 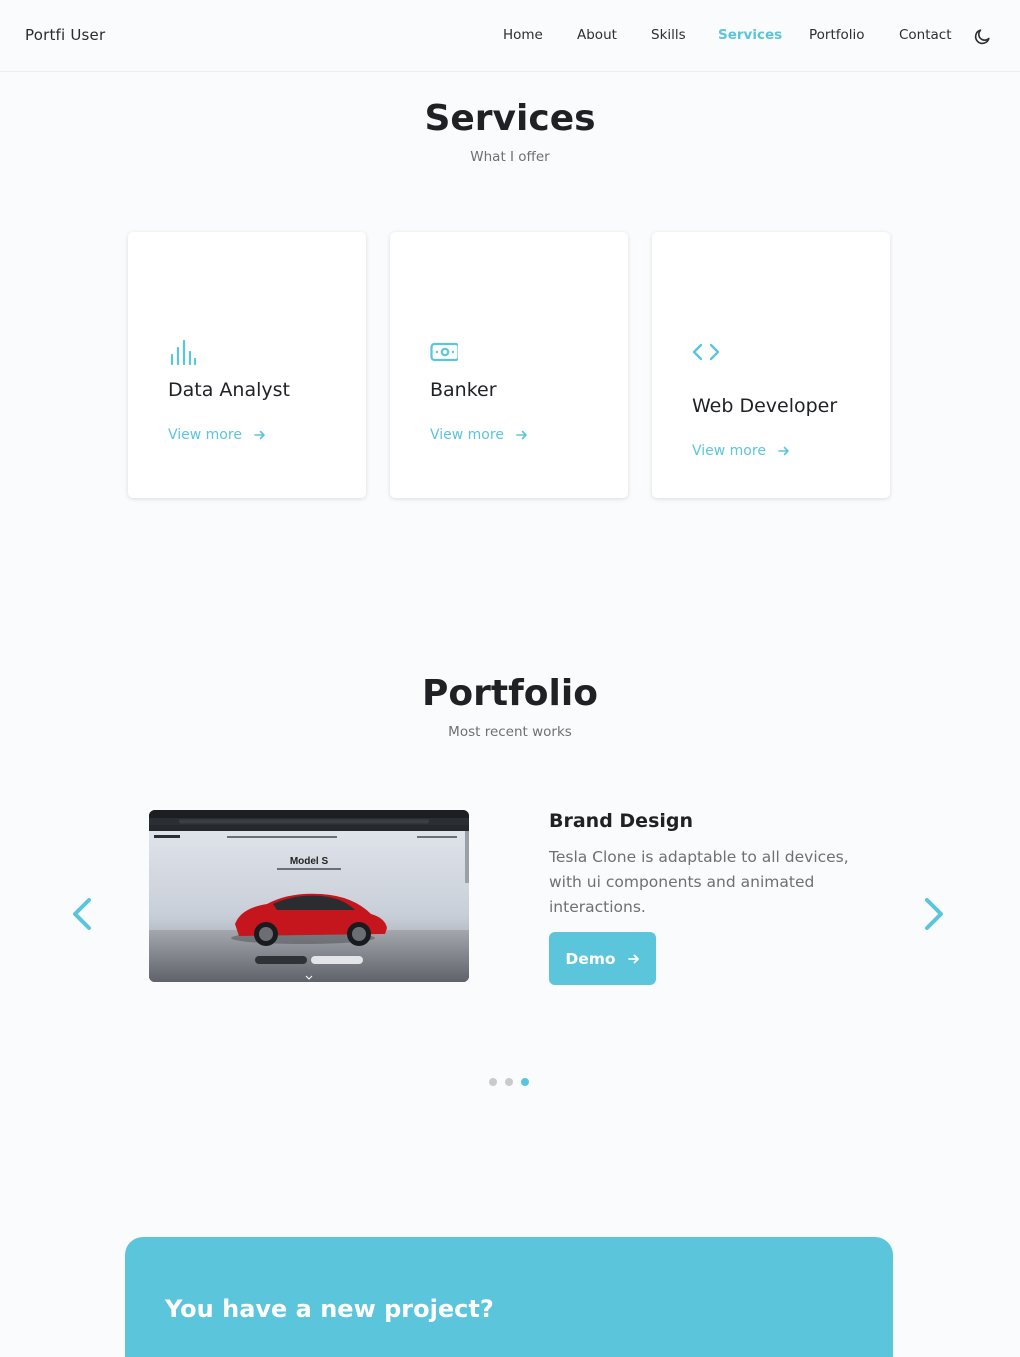 What do you see at coordinates (925, 35) in the screenshot?
I see `nav-contact: Contact` at bounding box center [925, 35].